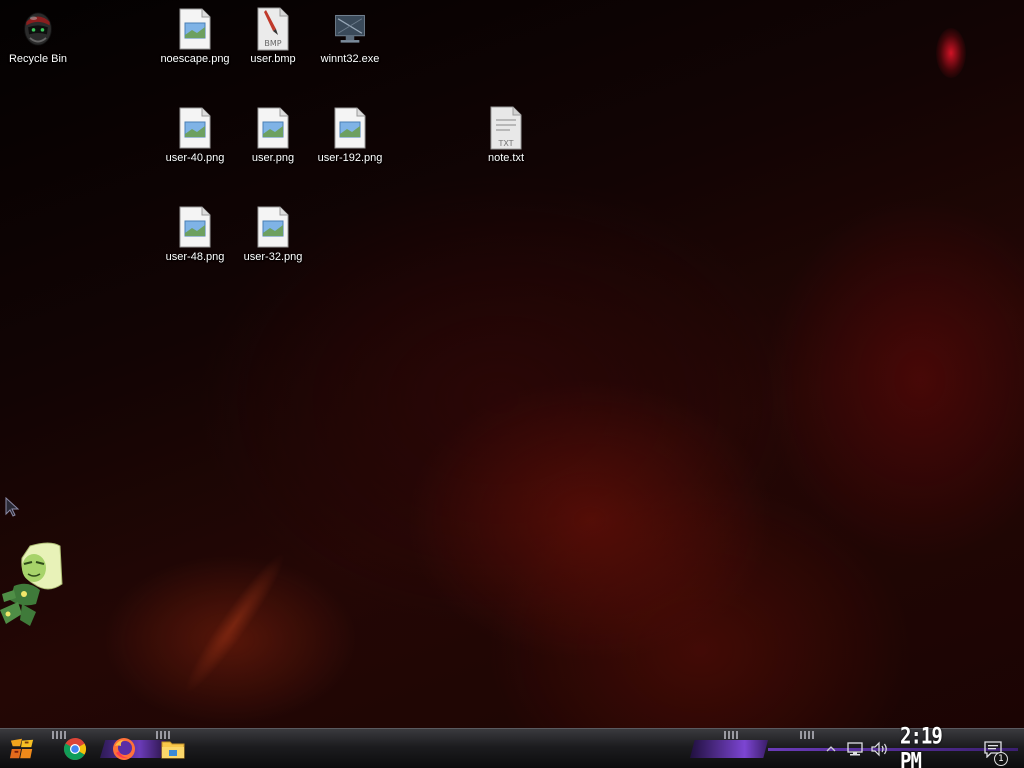 The width and height of the screenshot is (1024, 768). What do you see at coordinates (273, 59) in the screenshot?
I see `desktop-icon-label: user.bmp` at bounding box center [273, 59].